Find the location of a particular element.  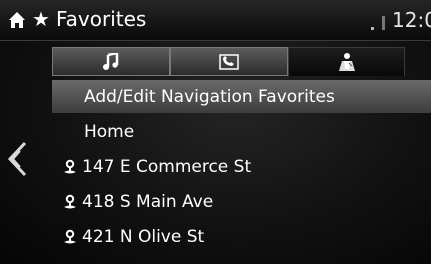

list-item-label: 418 S Main Ave is located at coordinates (148, 202).